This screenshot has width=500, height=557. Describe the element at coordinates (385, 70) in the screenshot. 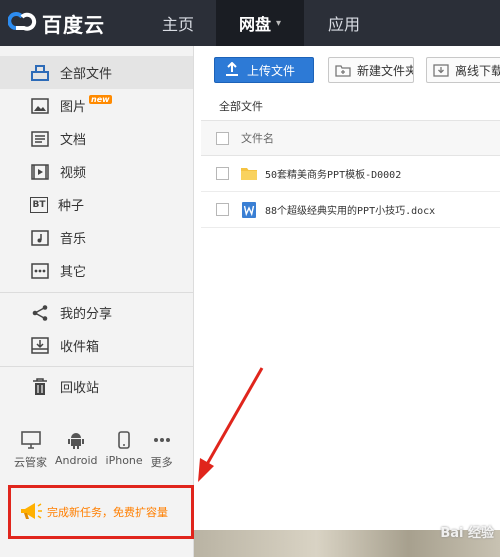

I see `new-folder-label: 新建文件夹` at that location.